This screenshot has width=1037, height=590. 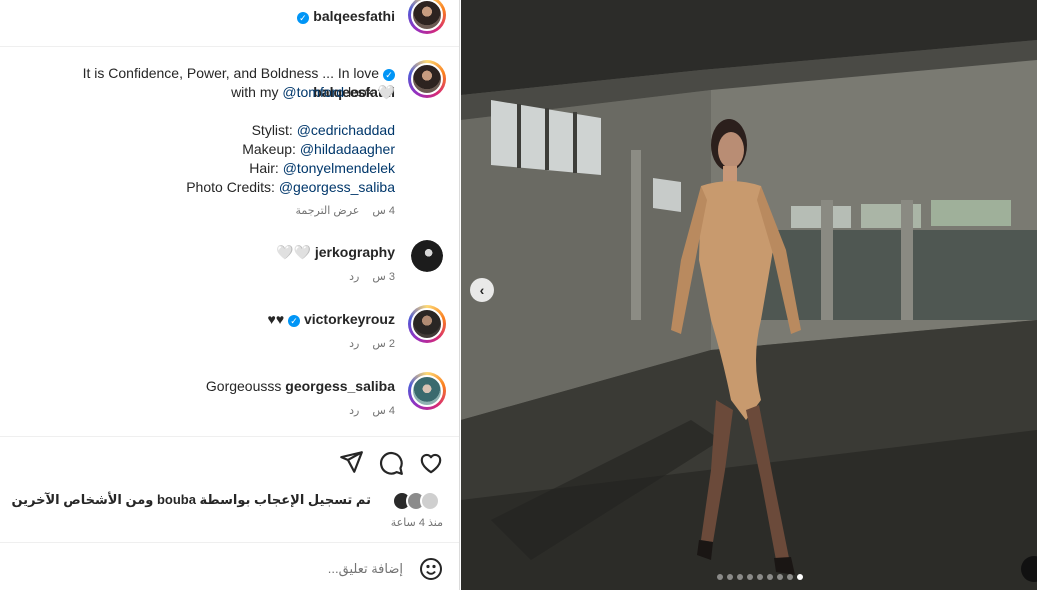 What do you see at coordinates (243, 386) in the screenshot?
I see `comment-text: Gorgeousss` at bounding box center [243, 386].